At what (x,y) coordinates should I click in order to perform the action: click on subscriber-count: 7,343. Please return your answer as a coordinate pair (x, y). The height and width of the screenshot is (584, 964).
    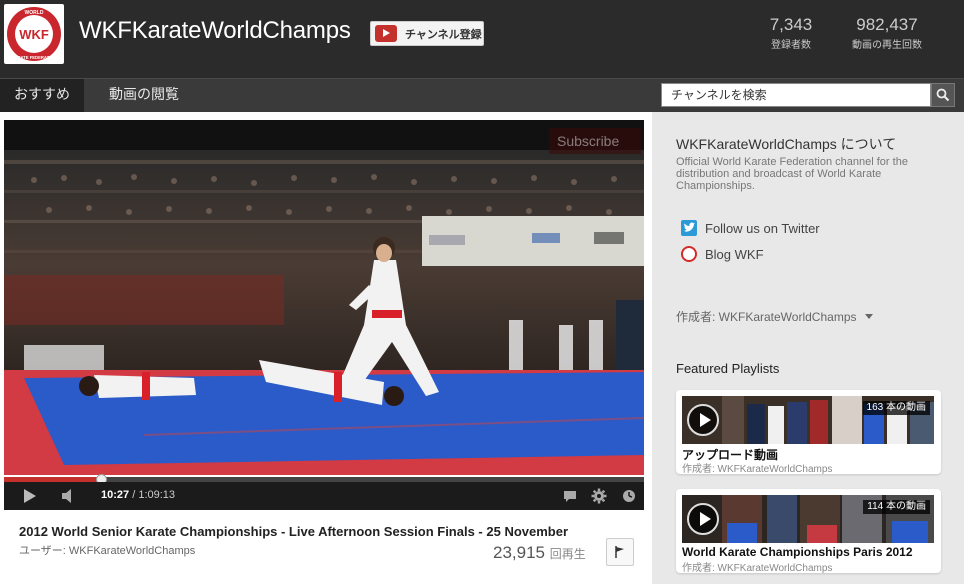
    Looking at the image, I should click on (791, 24).